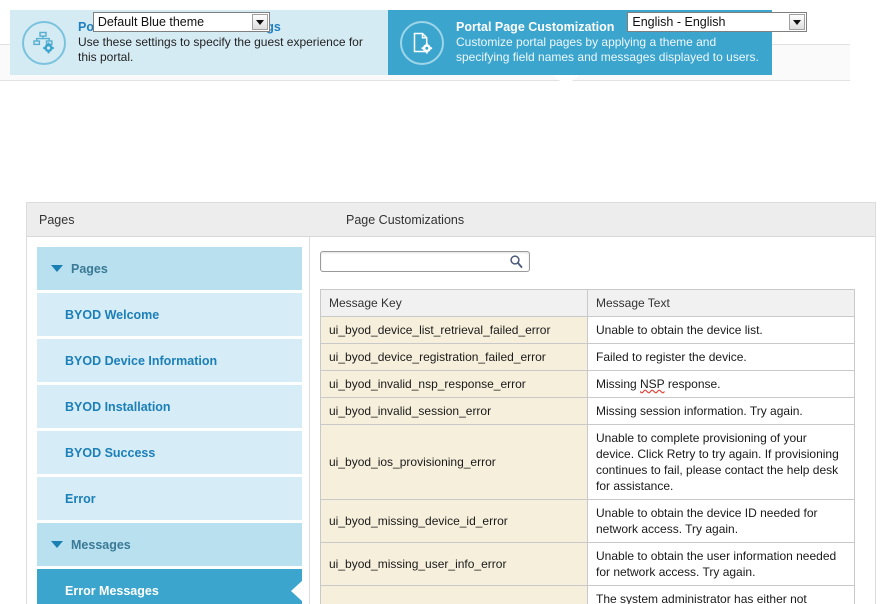 The height and width of the screenshot is (604, 882). Describe the element at coordinates (454, 521) in the screenshot. I see `cell-message-key: ui_byod_missing_device_id_error` at that location.